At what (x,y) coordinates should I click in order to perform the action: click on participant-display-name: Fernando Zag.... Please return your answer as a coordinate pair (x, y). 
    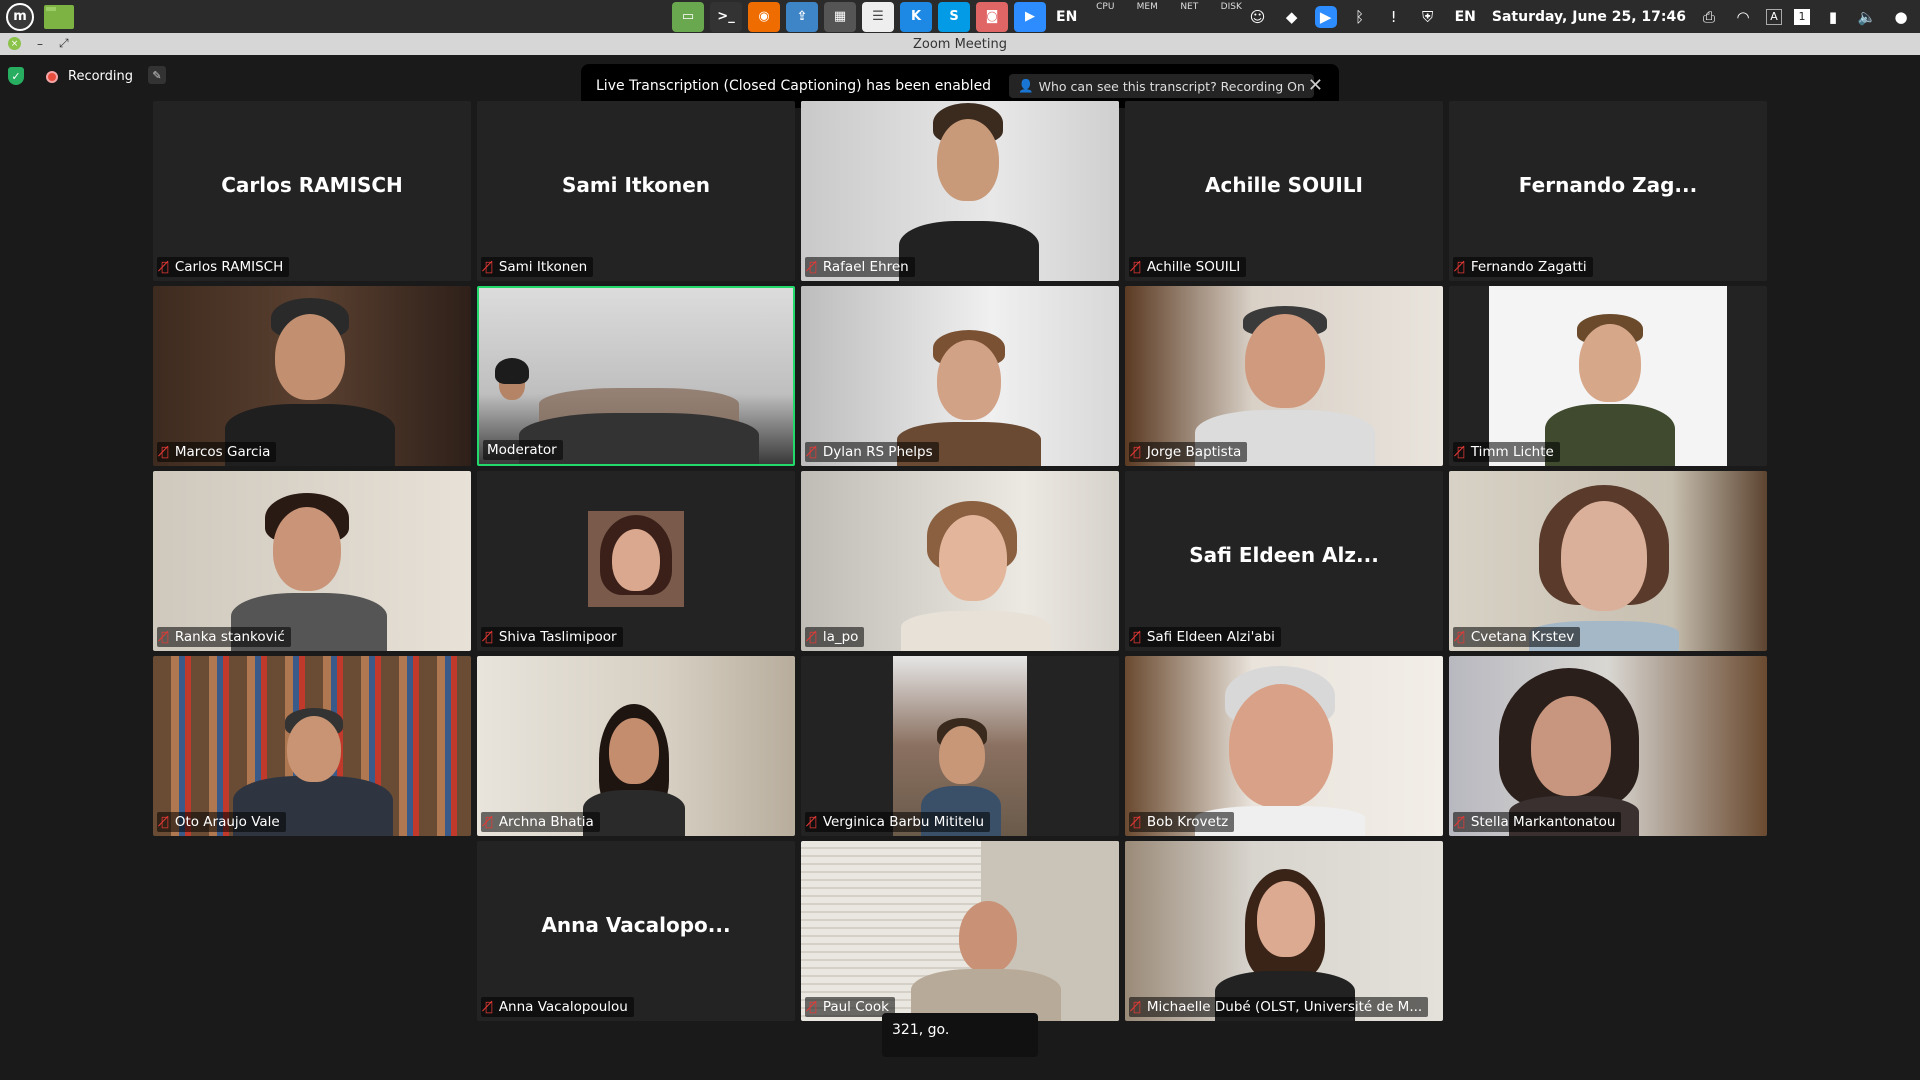
    Looking at the image, I should click on (1608, 185).